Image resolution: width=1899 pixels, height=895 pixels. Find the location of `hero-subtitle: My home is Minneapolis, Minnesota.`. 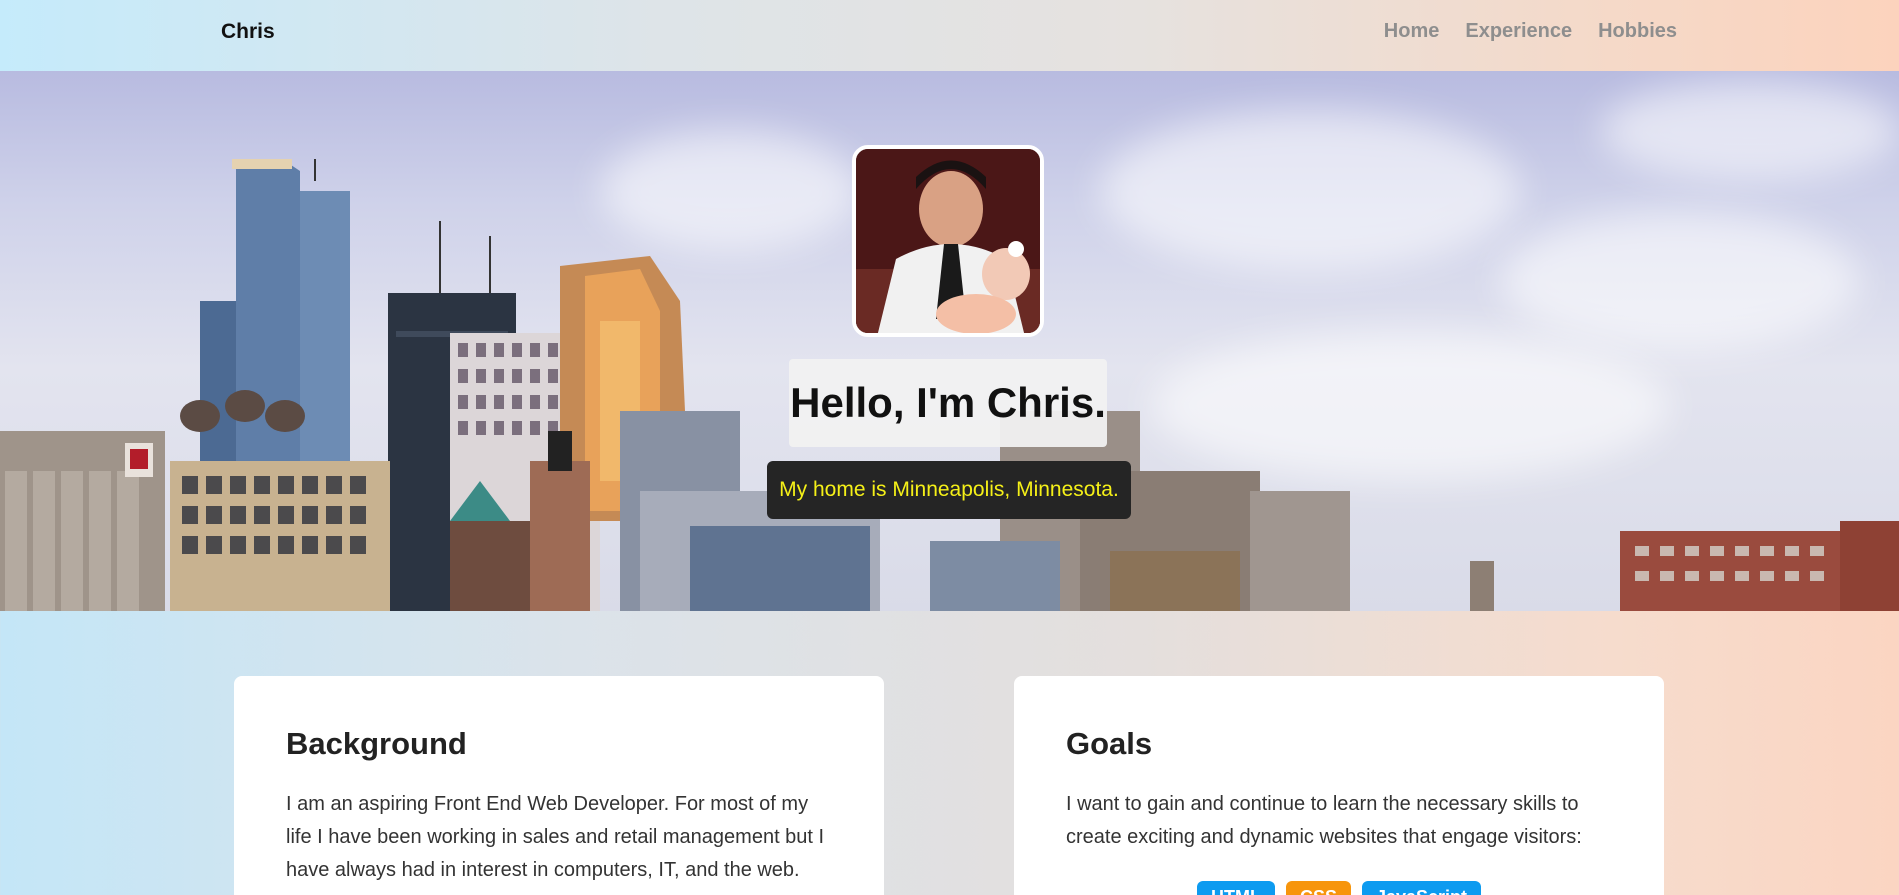

hero-subtitle: My home is Minneapolis, Minnesota. is located at coordinates (949, 489).